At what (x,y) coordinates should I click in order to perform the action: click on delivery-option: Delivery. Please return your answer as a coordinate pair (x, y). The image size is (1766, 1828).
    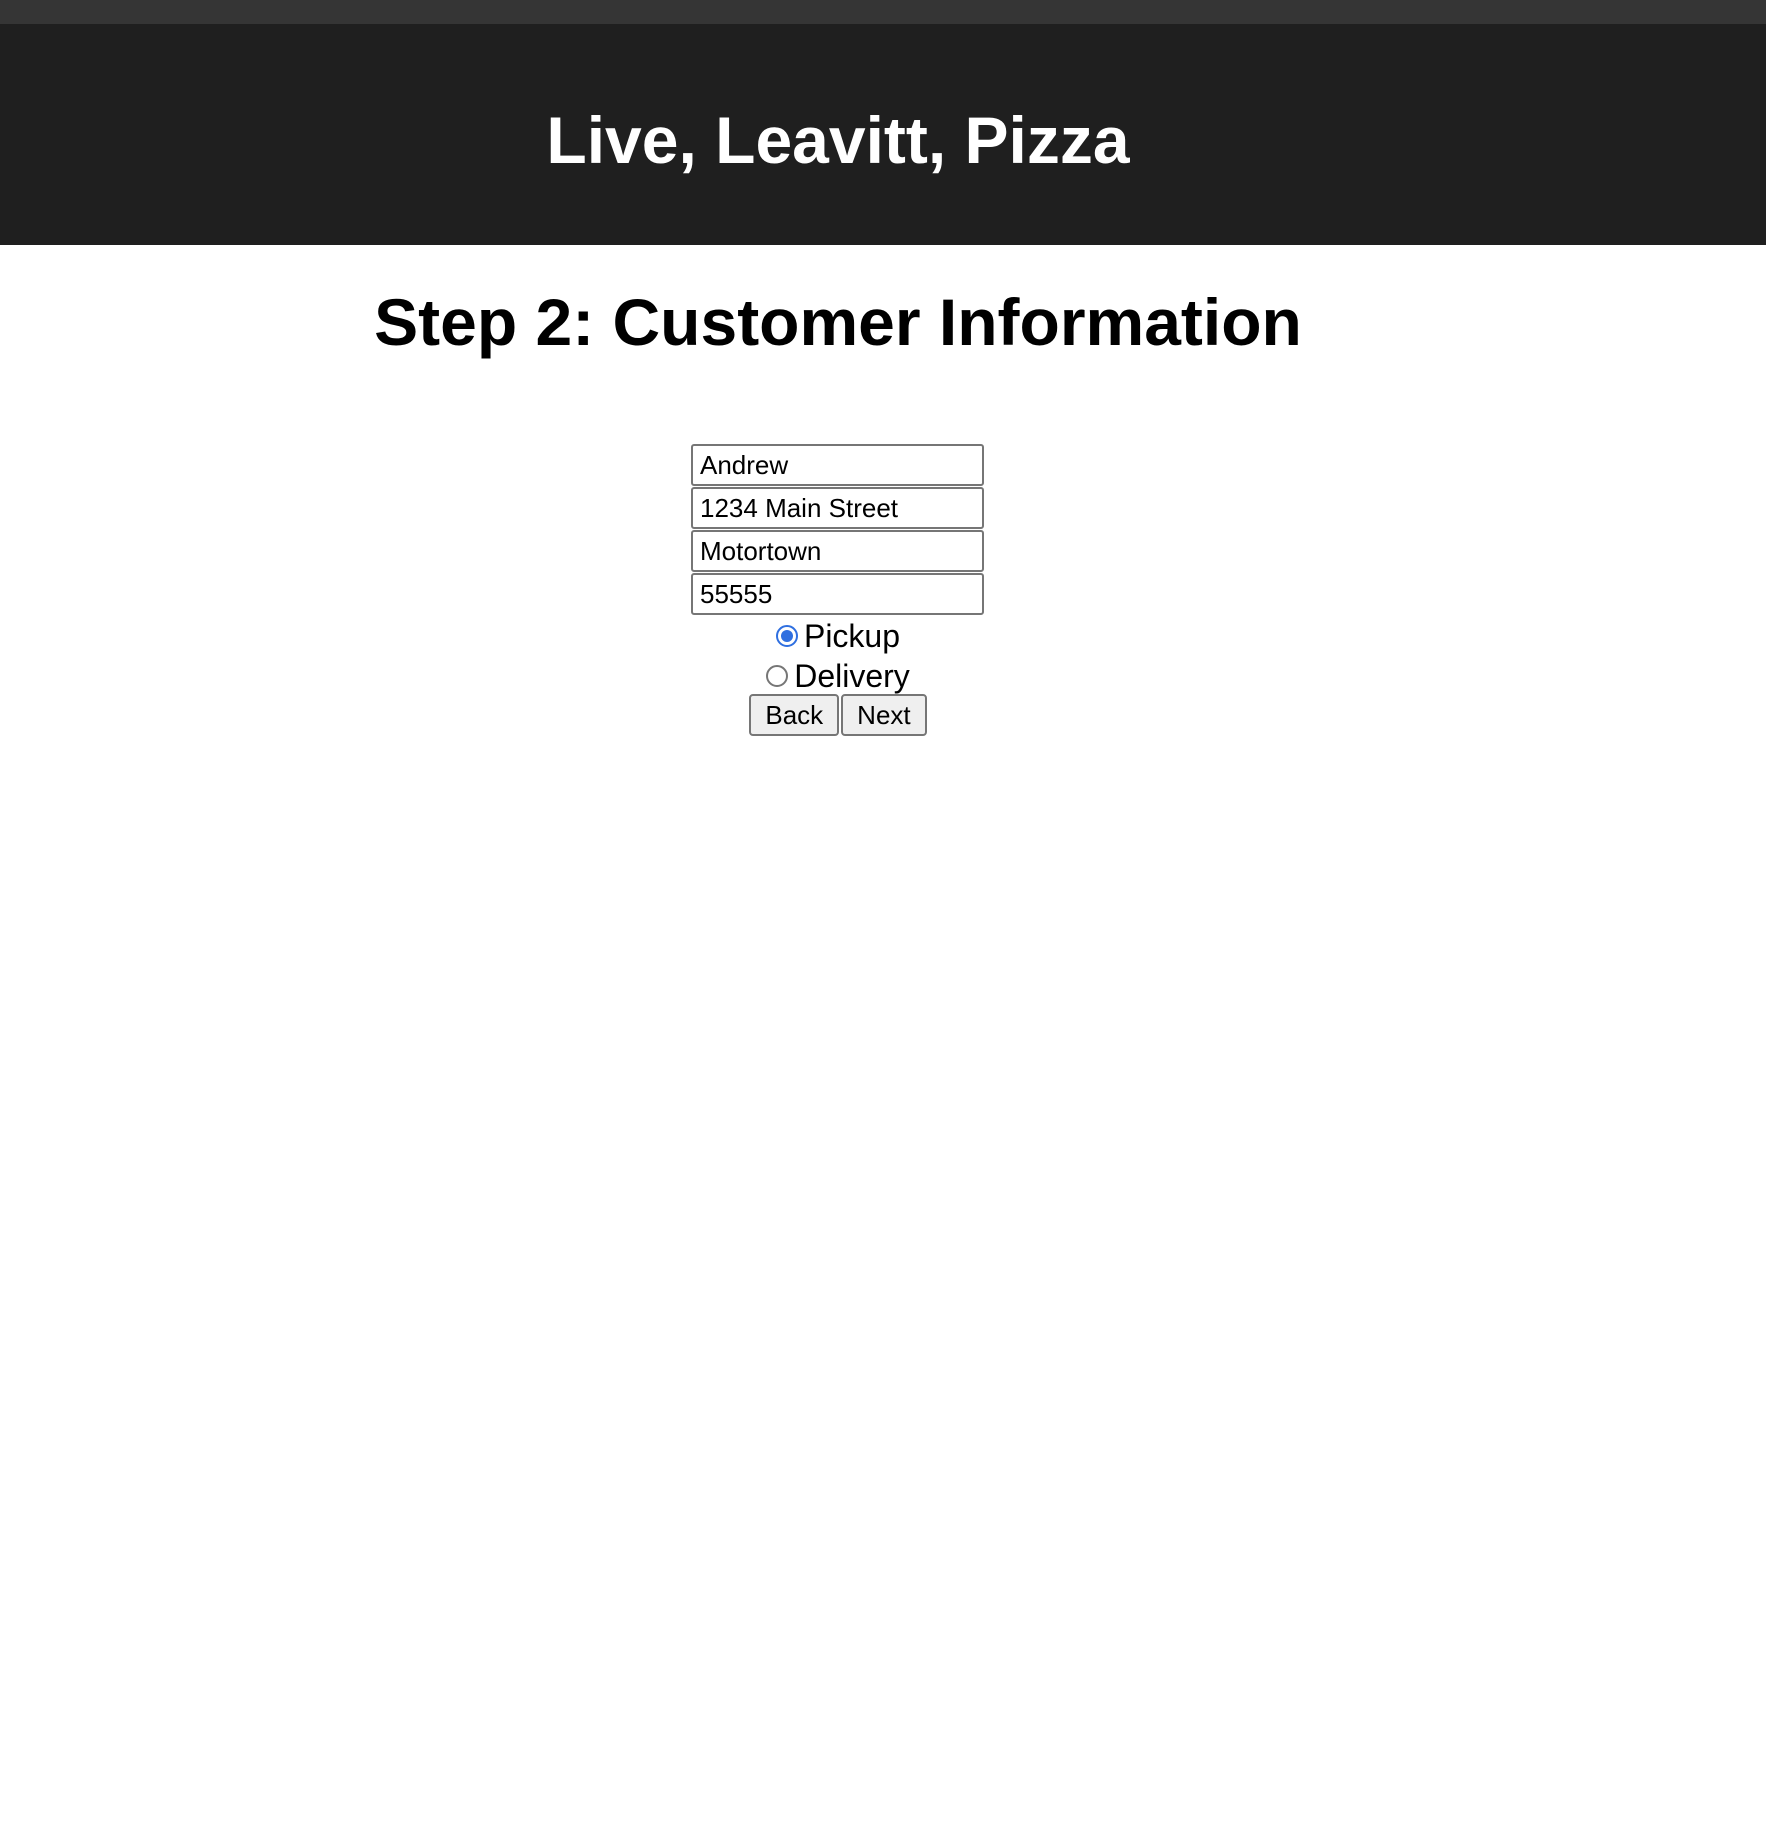
    Looking at the image, I should click on (838, 676).